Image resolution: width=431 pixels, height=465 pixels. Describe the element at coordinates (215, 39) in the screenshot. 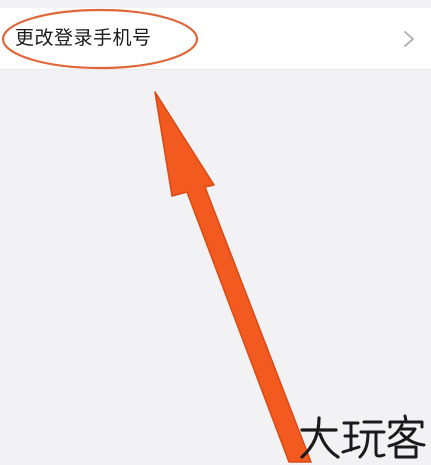

I see `change-login-phone-row: 更改登录手机号` at that location.